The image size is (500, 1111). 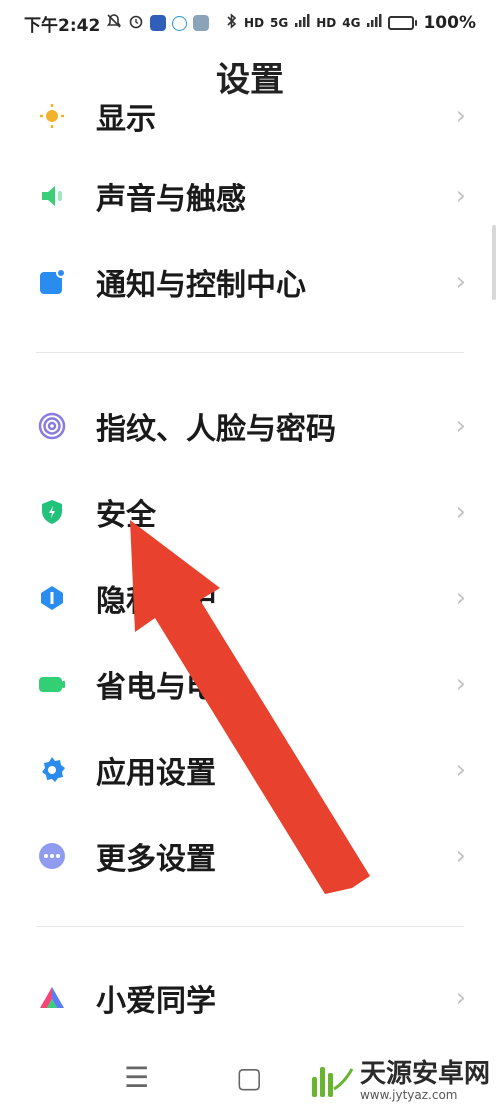 What do you see at coordinates (156, 859) in the screenshot?
I see `settings-item-label: 更多设置` at bounding box center [156, 859].